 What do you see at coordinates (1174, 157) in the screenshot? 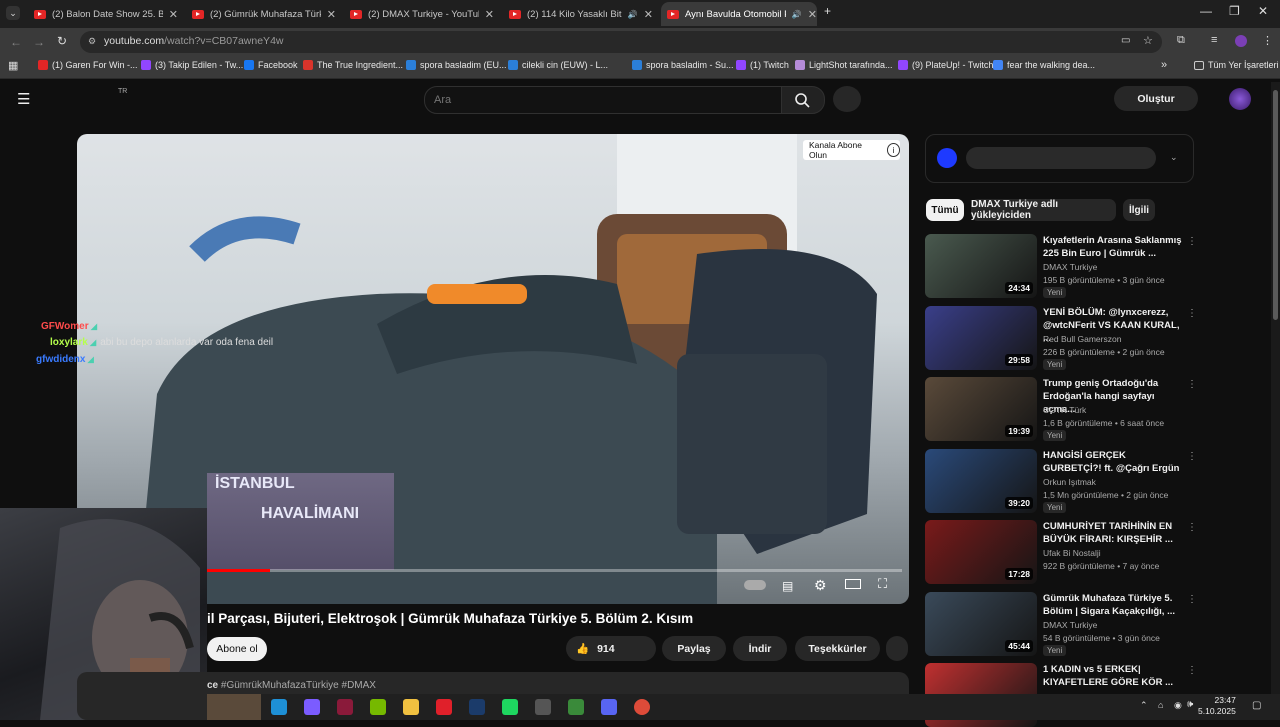
I see `chevron-down-icon: ⌄` at bounding box center [1174, 157].